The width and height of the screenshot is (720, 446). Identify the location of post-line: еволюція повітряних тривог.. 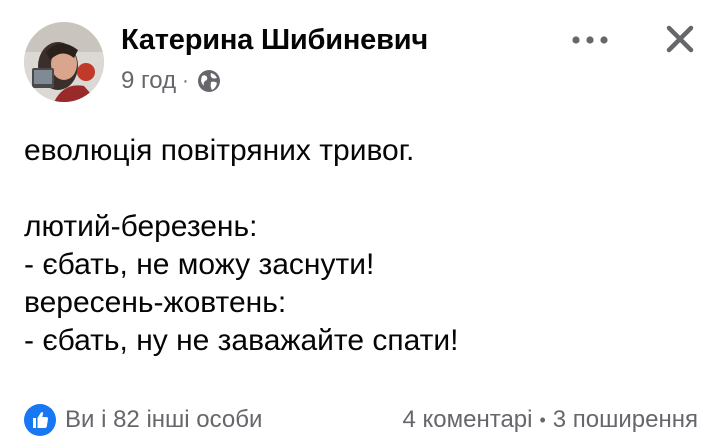
(219, 150).